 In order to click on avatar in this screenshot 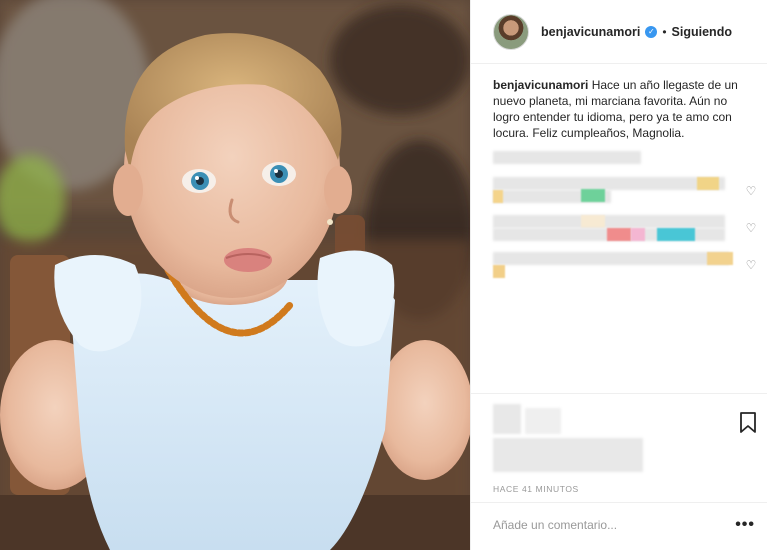, I will do `click(511, 31)`.